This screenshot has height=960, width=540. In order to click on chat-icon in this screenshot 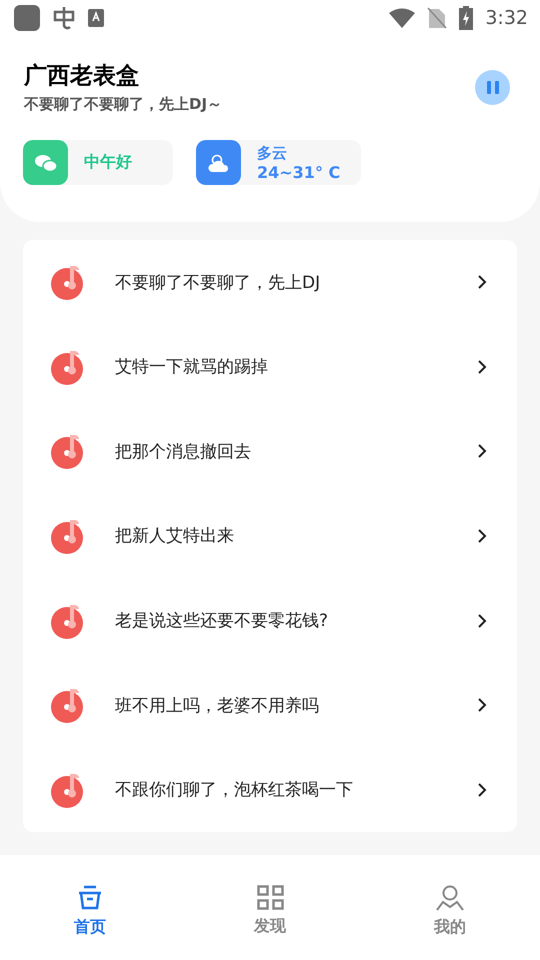, I will do `click(46, 162)`.